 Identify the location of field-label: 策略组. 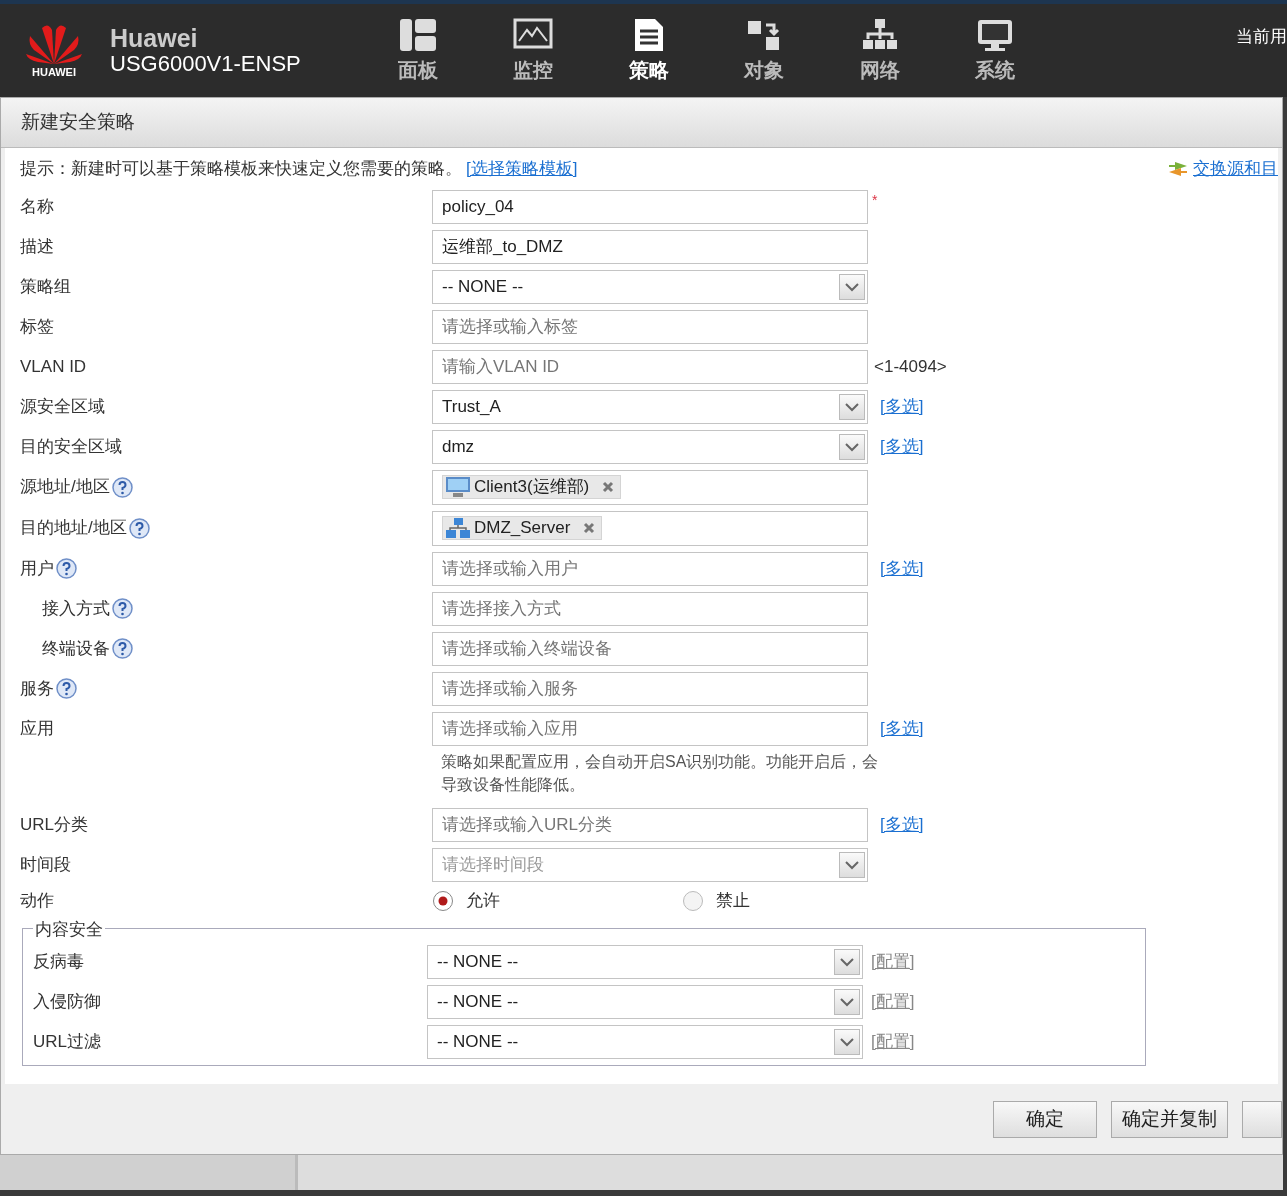
(45, 286).